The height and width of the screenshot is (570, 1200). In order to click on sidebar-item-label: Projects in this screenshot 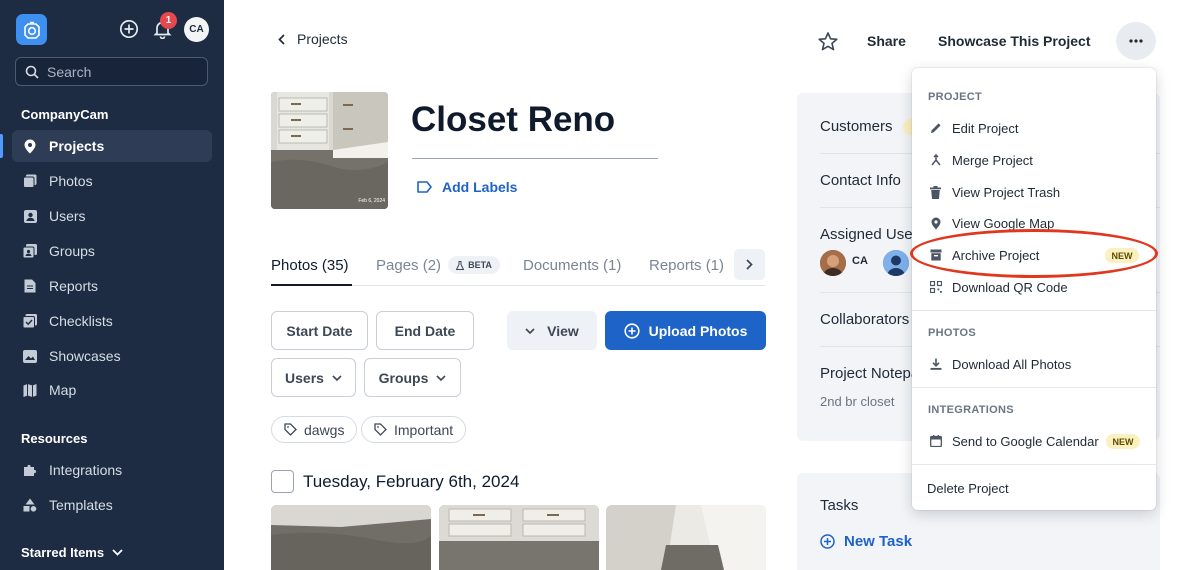, I will do `click(77, 146)`.